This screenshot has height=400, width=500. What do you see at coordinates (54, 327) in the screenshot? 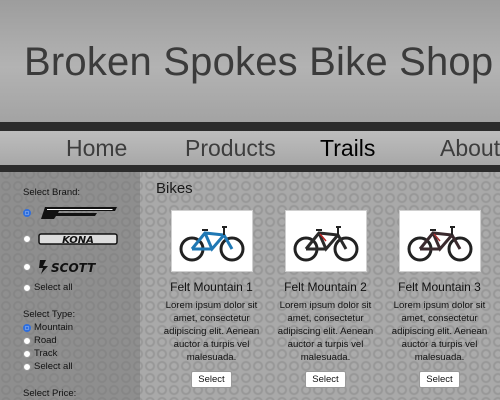
I see `type-mountain-label: Mountain` at bounding box center [54, 327].